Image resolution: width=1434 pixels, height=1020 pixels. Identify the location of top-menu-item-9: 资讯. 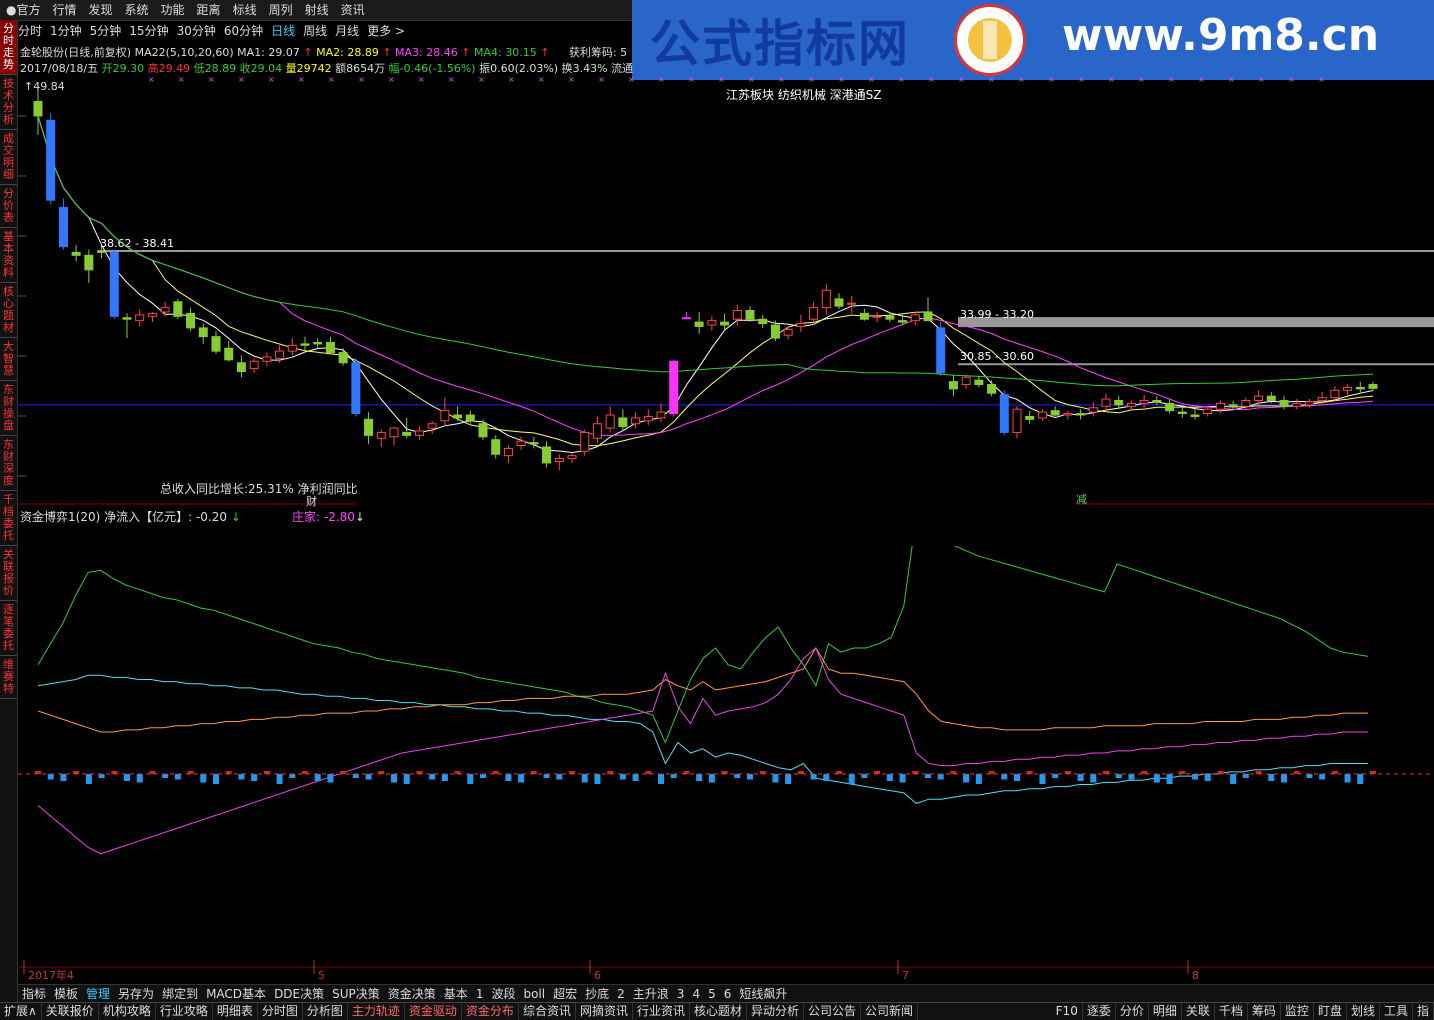
(353, 10).